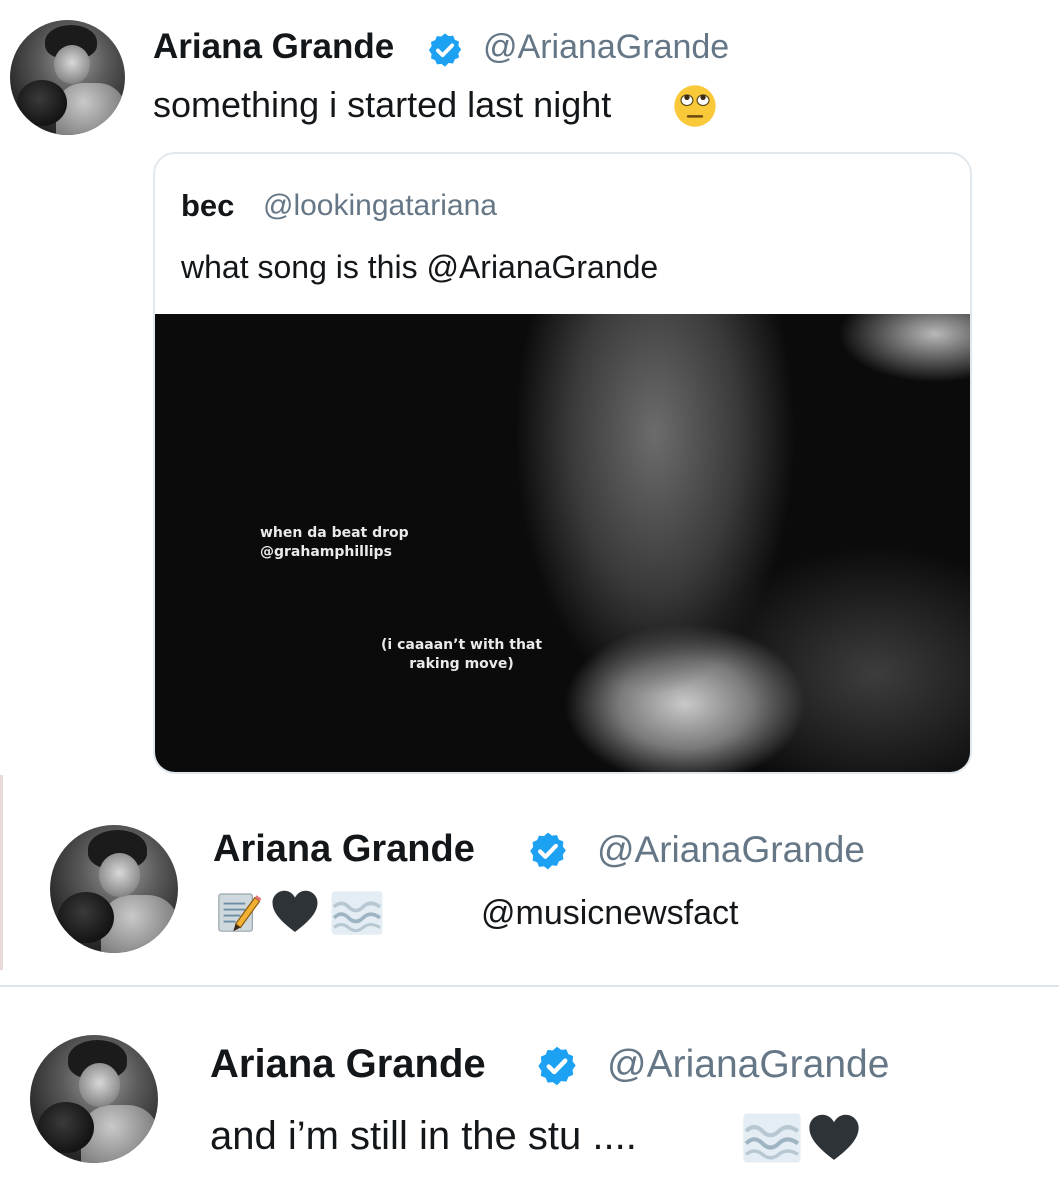  I want to click on video-caption: when da beat drop @grahamphillips, so click(334, 543).